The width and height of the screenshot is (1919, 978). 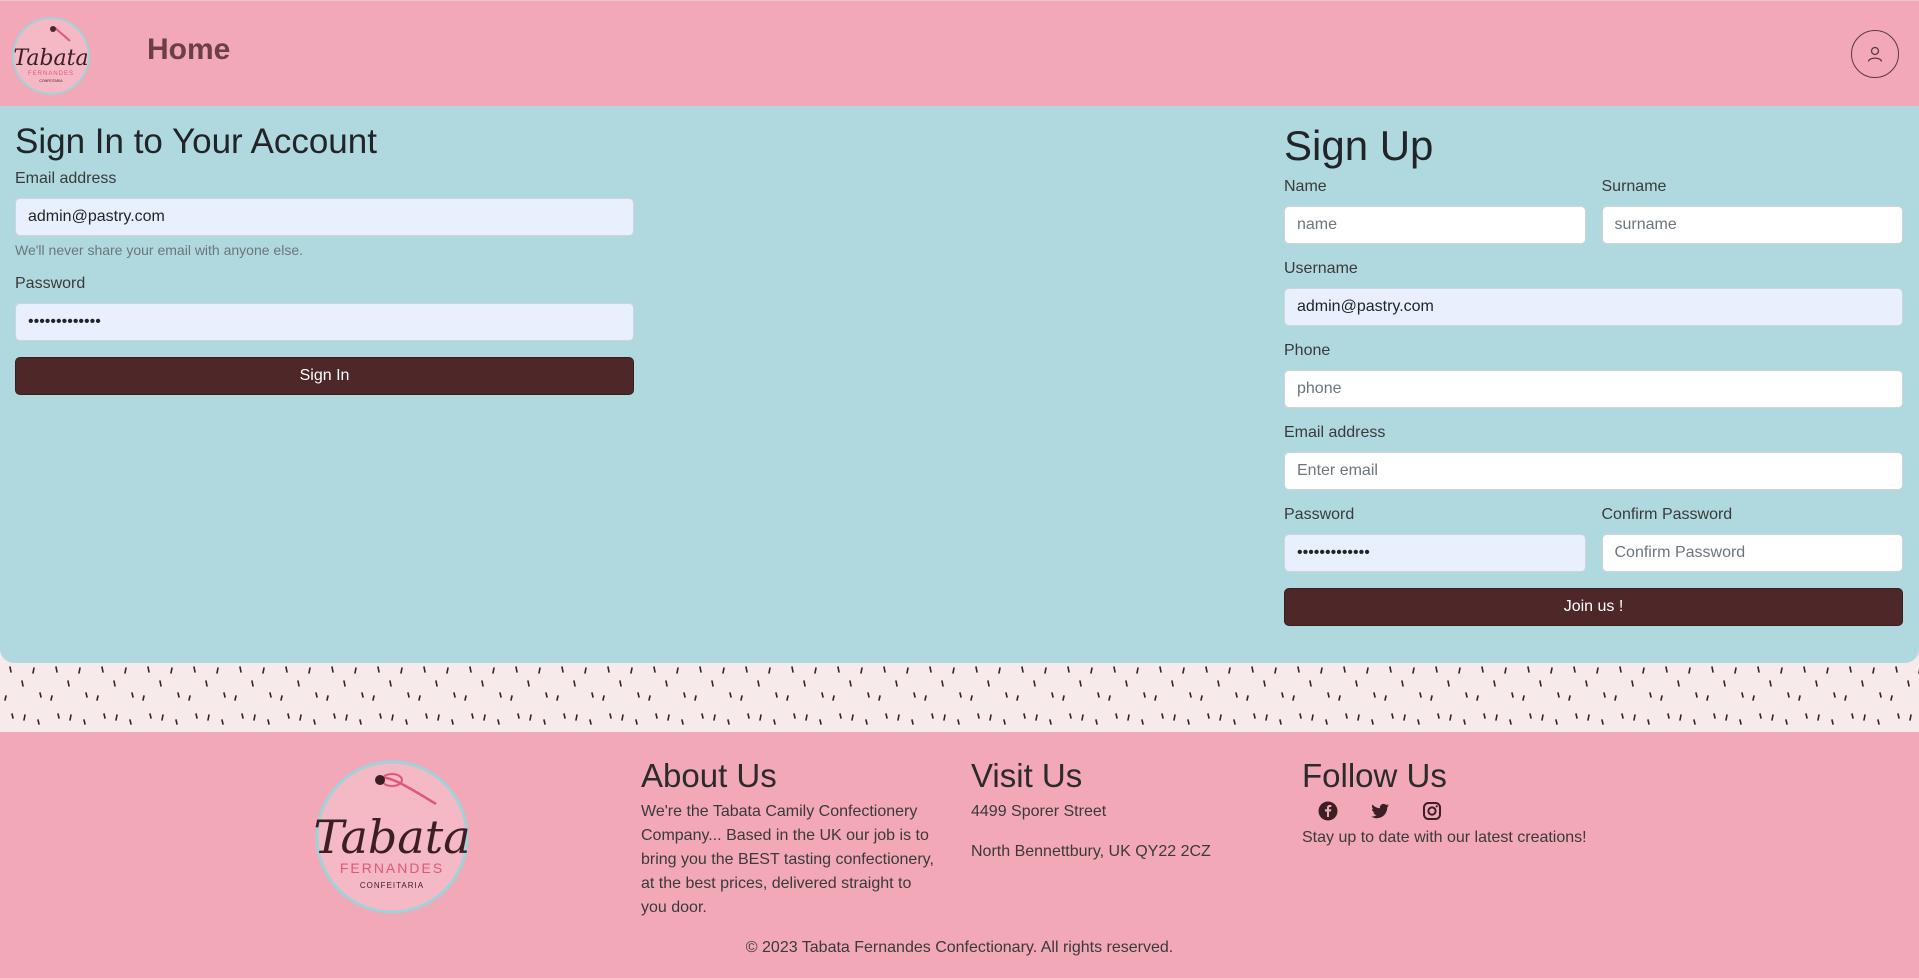 I want to click on signin-title: Sign In to Your Account, so click(x=196, y=141).